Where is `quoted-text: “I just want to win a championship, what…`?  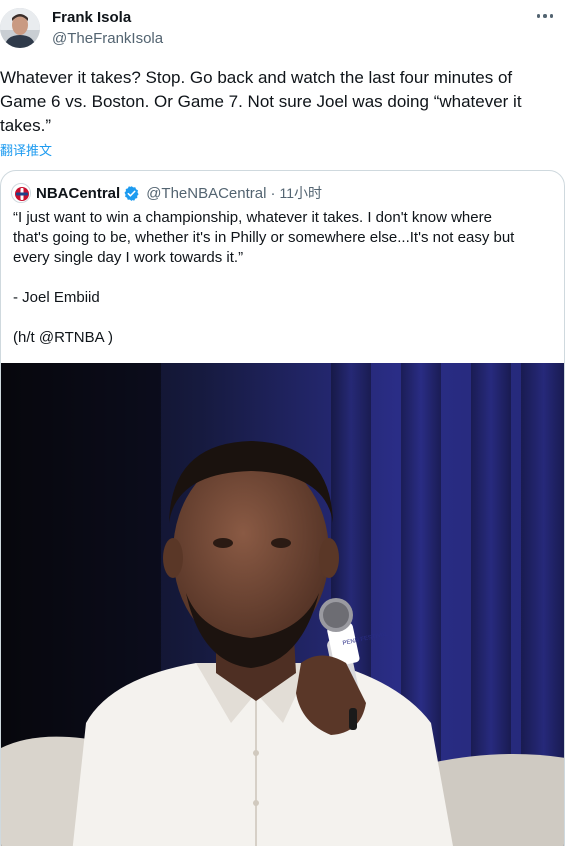 quoted-text: “I just want to win a championship, what… is located at coordinates (279, 238).